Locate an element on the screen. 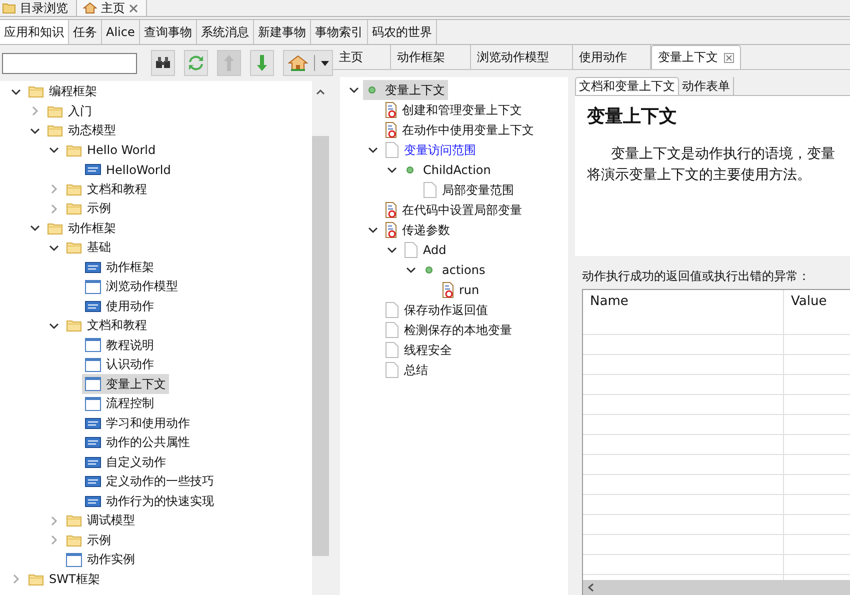 The height and width of the screenshot is (595, 850). outline-item: 变量上下文 is located at coordinates (405, 90).